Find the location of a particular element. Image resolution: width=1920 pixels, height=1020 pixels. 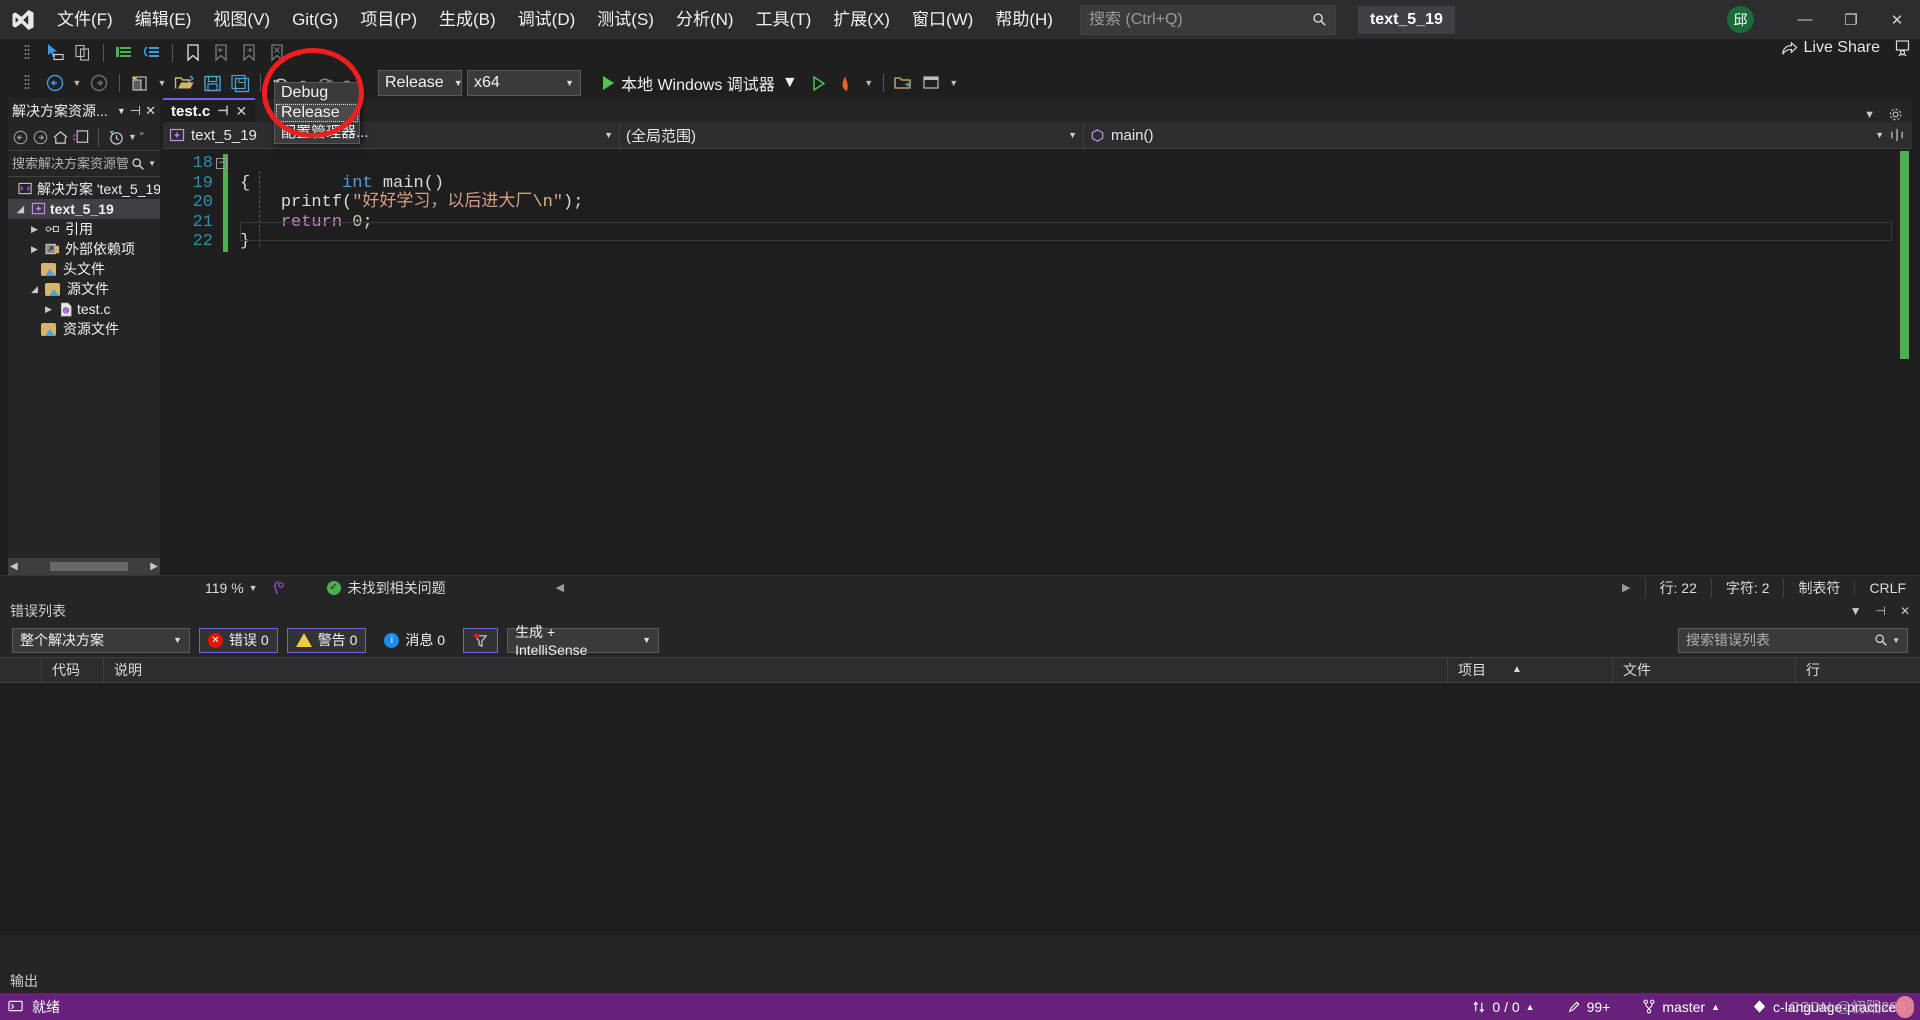

column-project: 项目 ▲ is located at coordinates (1530, 670).